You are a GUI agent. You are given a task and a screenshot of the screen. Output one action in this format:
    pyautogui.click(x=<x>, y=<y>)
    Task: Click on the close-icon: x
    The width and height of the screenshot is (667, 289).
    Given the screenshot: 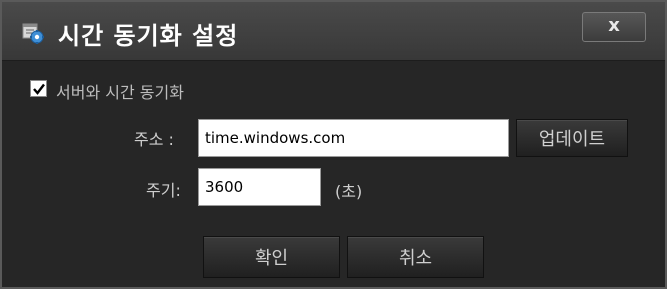 What is the action you would take?
    pyautogui.click(x=614, y=25)
    